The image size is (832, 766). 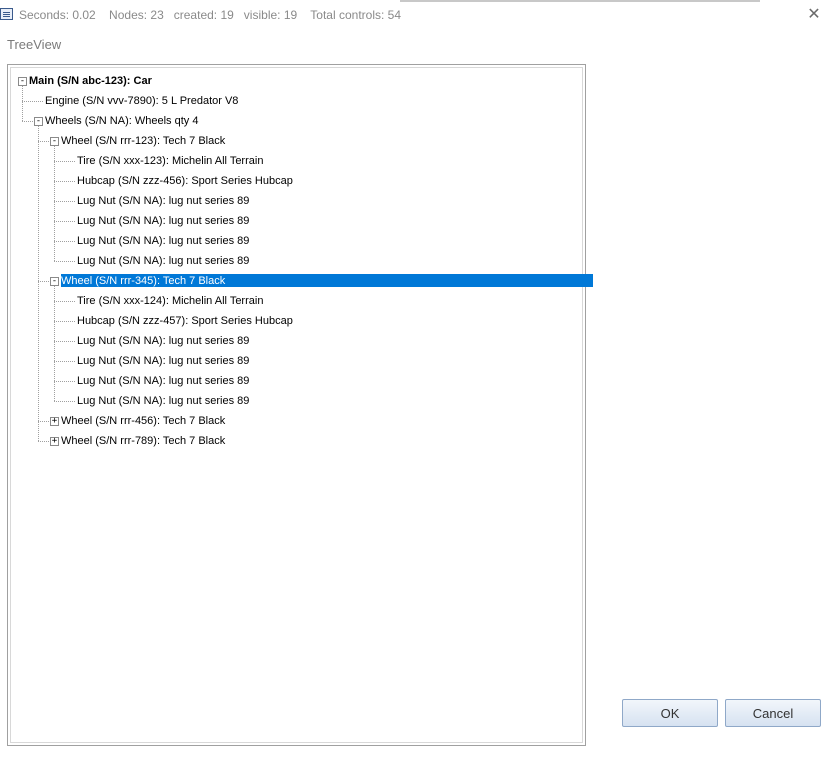 I want to click on tree-node-label: Wheel (S/N rrr-789): Tech 7 Black, so click(x=143, y=441).